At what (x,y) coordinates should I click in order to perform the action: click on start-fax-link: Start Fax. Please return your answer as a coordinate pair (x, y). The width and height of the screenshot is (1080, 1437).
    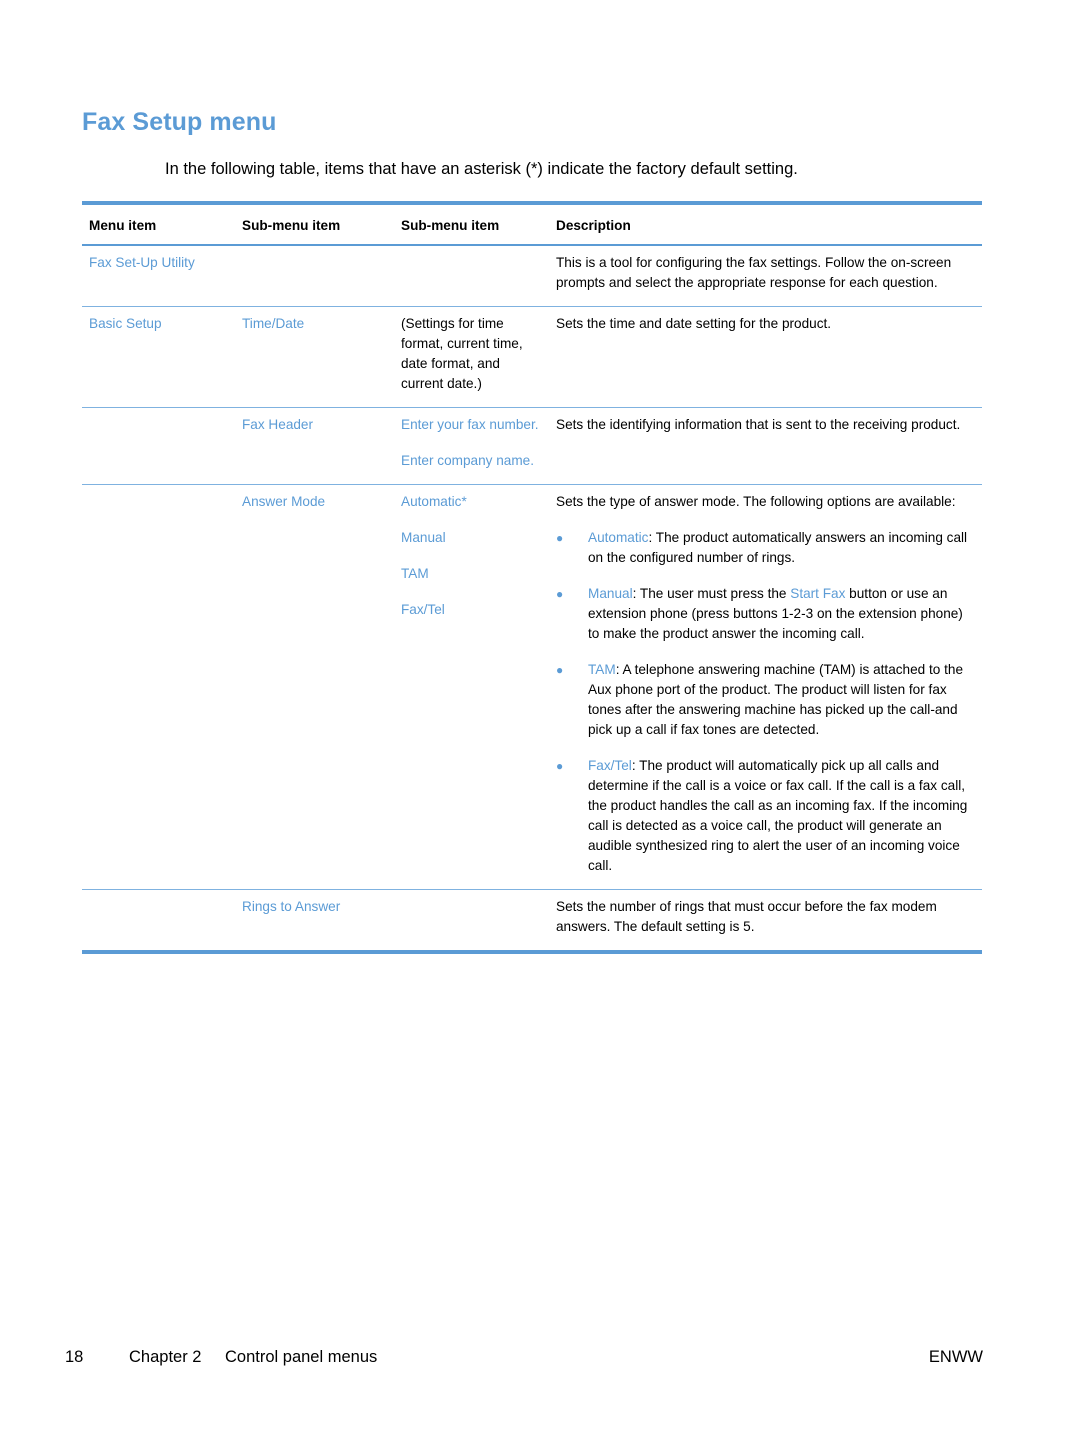
    Looking at the image, I should click on (817, 593).